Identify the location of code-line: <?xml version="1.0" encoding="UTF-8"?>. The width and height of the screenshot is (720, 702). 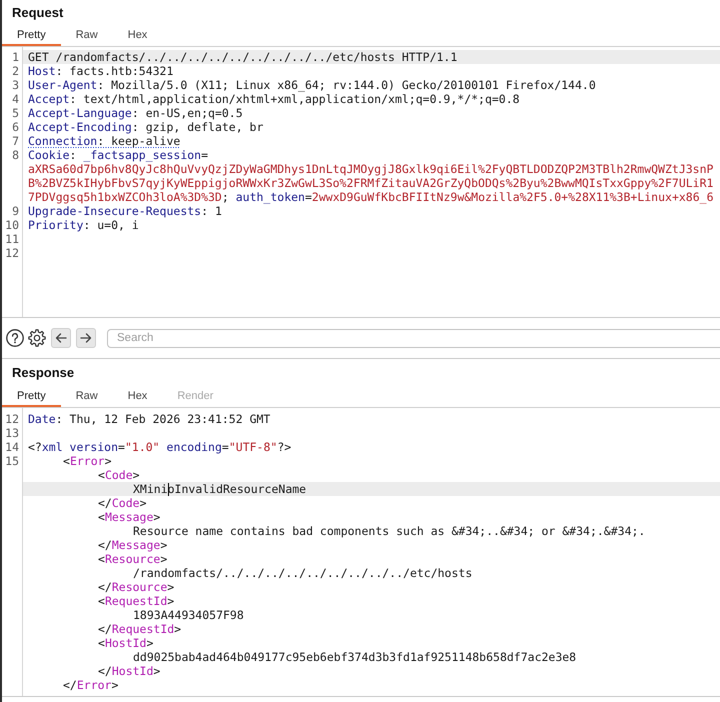
(160, 447).